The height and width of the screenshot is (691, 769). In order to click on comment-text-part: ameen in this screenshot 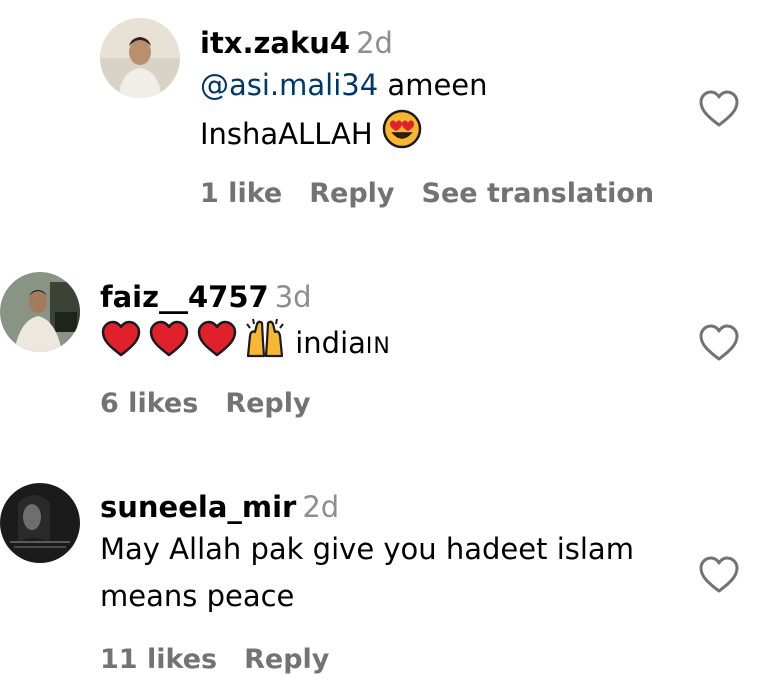, I will do `click(437, 85)`.